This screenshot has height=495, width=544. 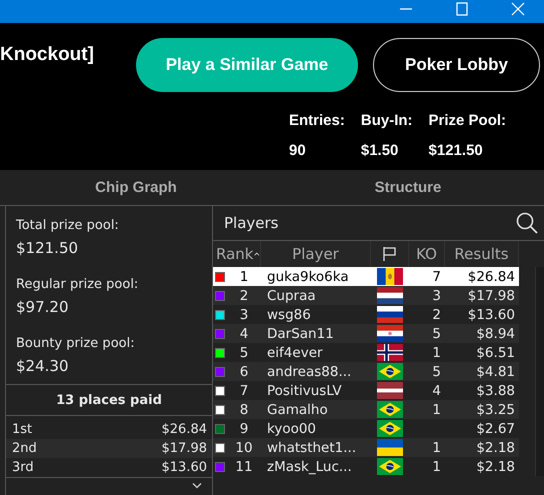 I want to click on chevron-down-icon, so click(x=197, y=486).